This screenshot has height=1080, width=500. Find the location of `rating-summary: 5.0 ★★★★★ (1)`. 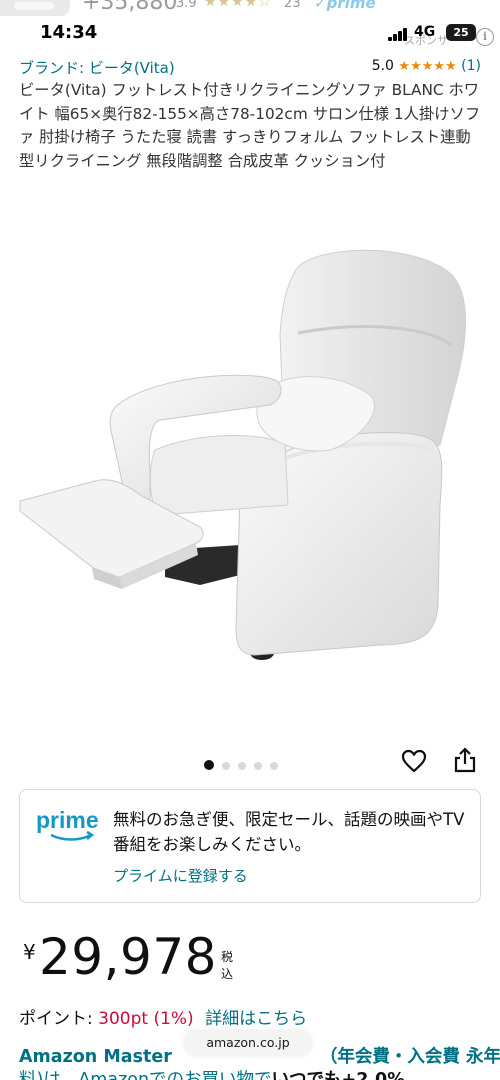

rating-summary: 5.0 ★★★★★ (1) is located at coordinates (426, 66).